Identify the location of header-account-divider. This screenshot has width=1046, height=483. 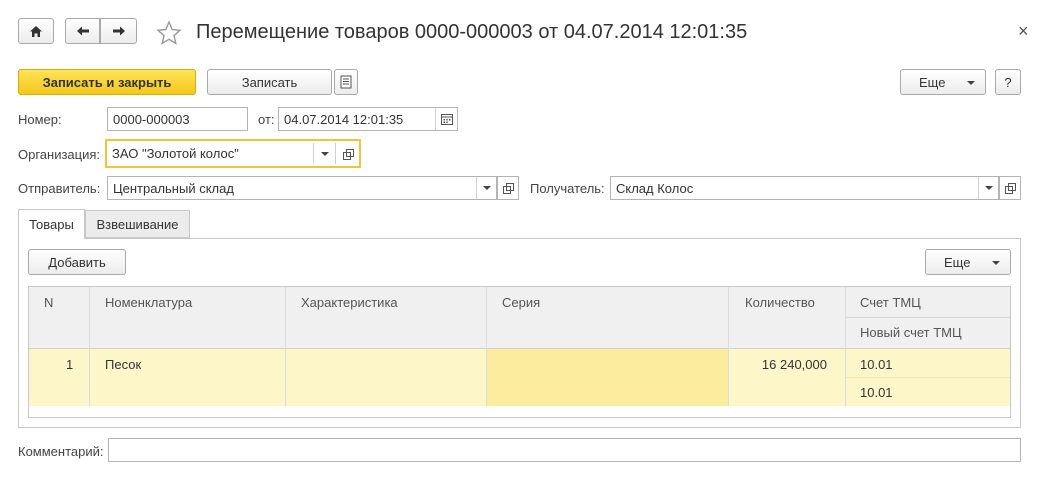
(927, 317).